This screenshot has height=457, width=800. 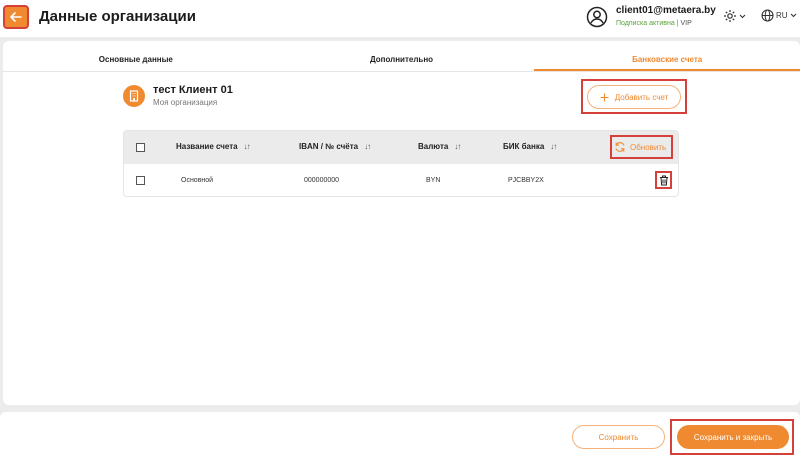 I want to click on subscription-plan: VIP, so click(x=686, y=23).